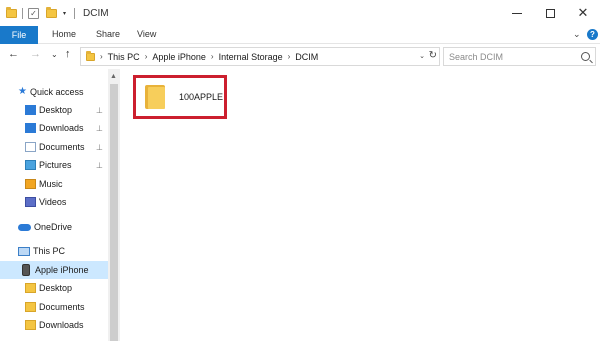 Image resolution: width=600 pixels, height=341 pixels. I want to click on forward-button: →, so click(35, 54).